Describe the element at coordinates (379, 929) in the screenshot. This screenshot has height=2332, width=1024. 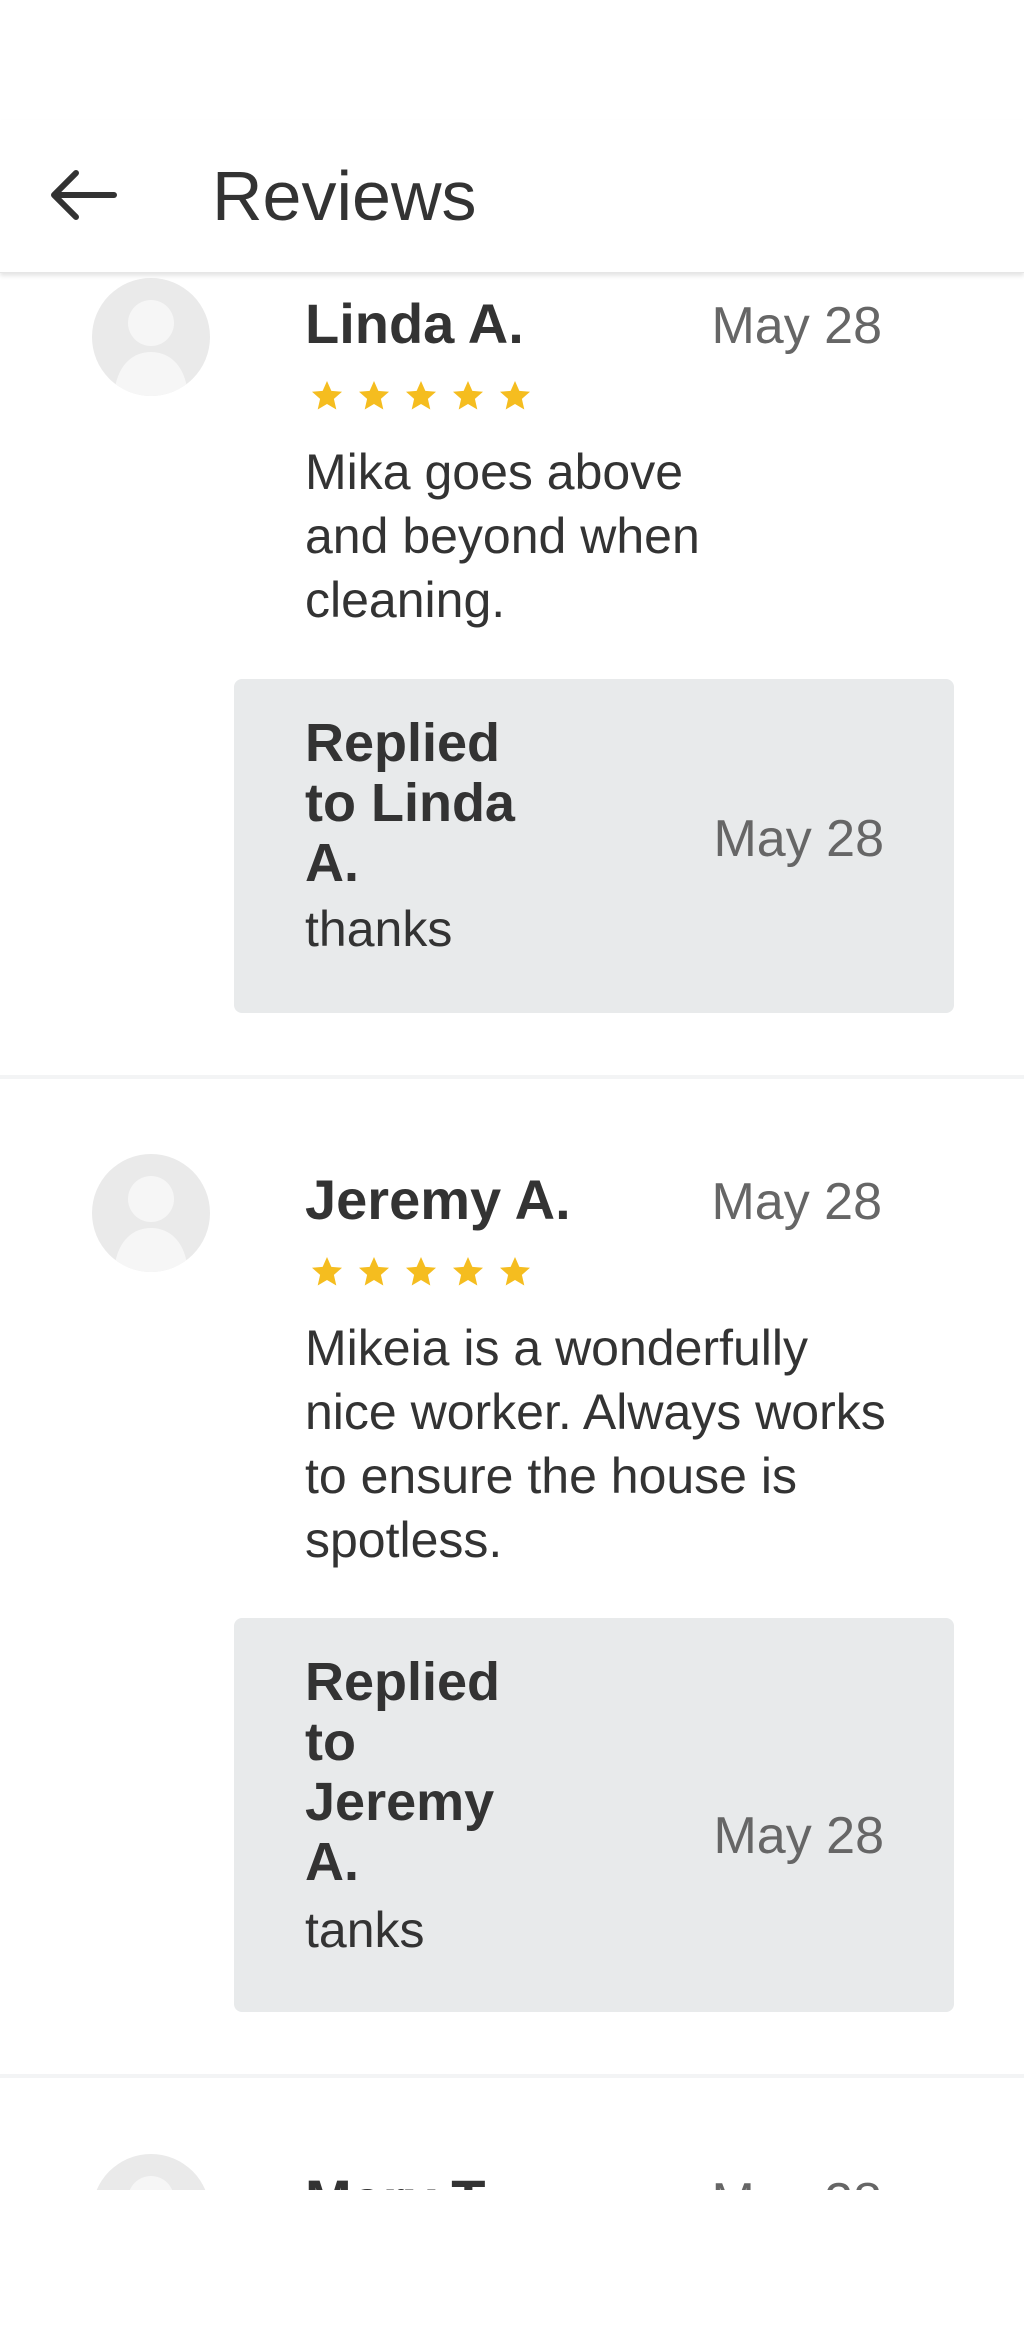
I see `reply-text: thanks` at that location.